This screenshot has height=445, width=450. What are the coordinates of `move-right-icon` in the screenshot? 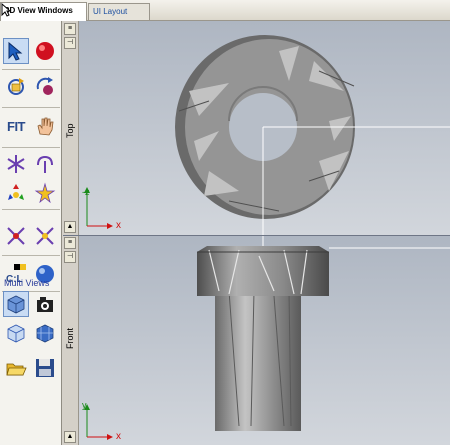 It's located at (45, 236).